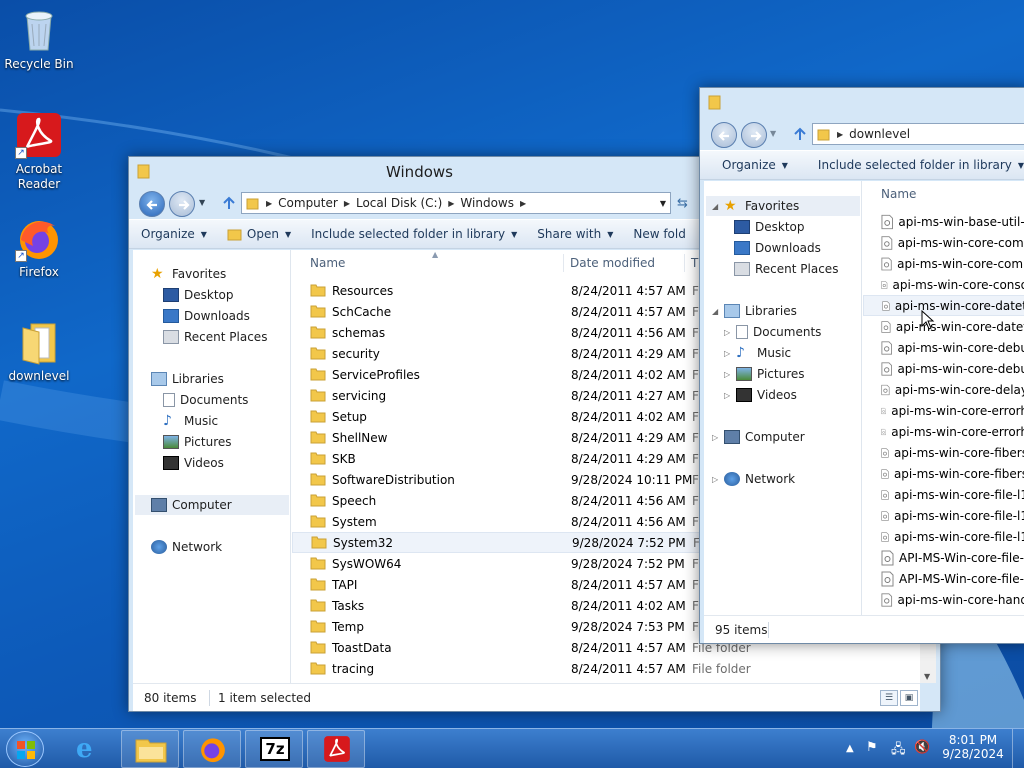  I want to click on nav-videos: ▷ Videos, so click(760, 395).